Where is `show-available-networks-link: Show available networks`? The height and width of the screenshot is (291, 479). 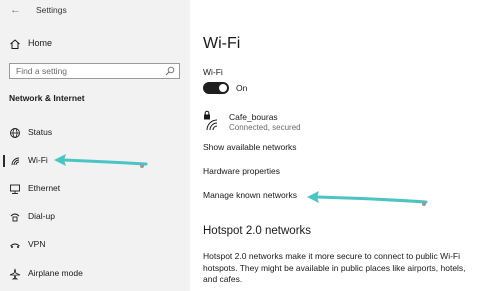 show-available-networks-link: Show available networks is located at coordinates (250, 147).